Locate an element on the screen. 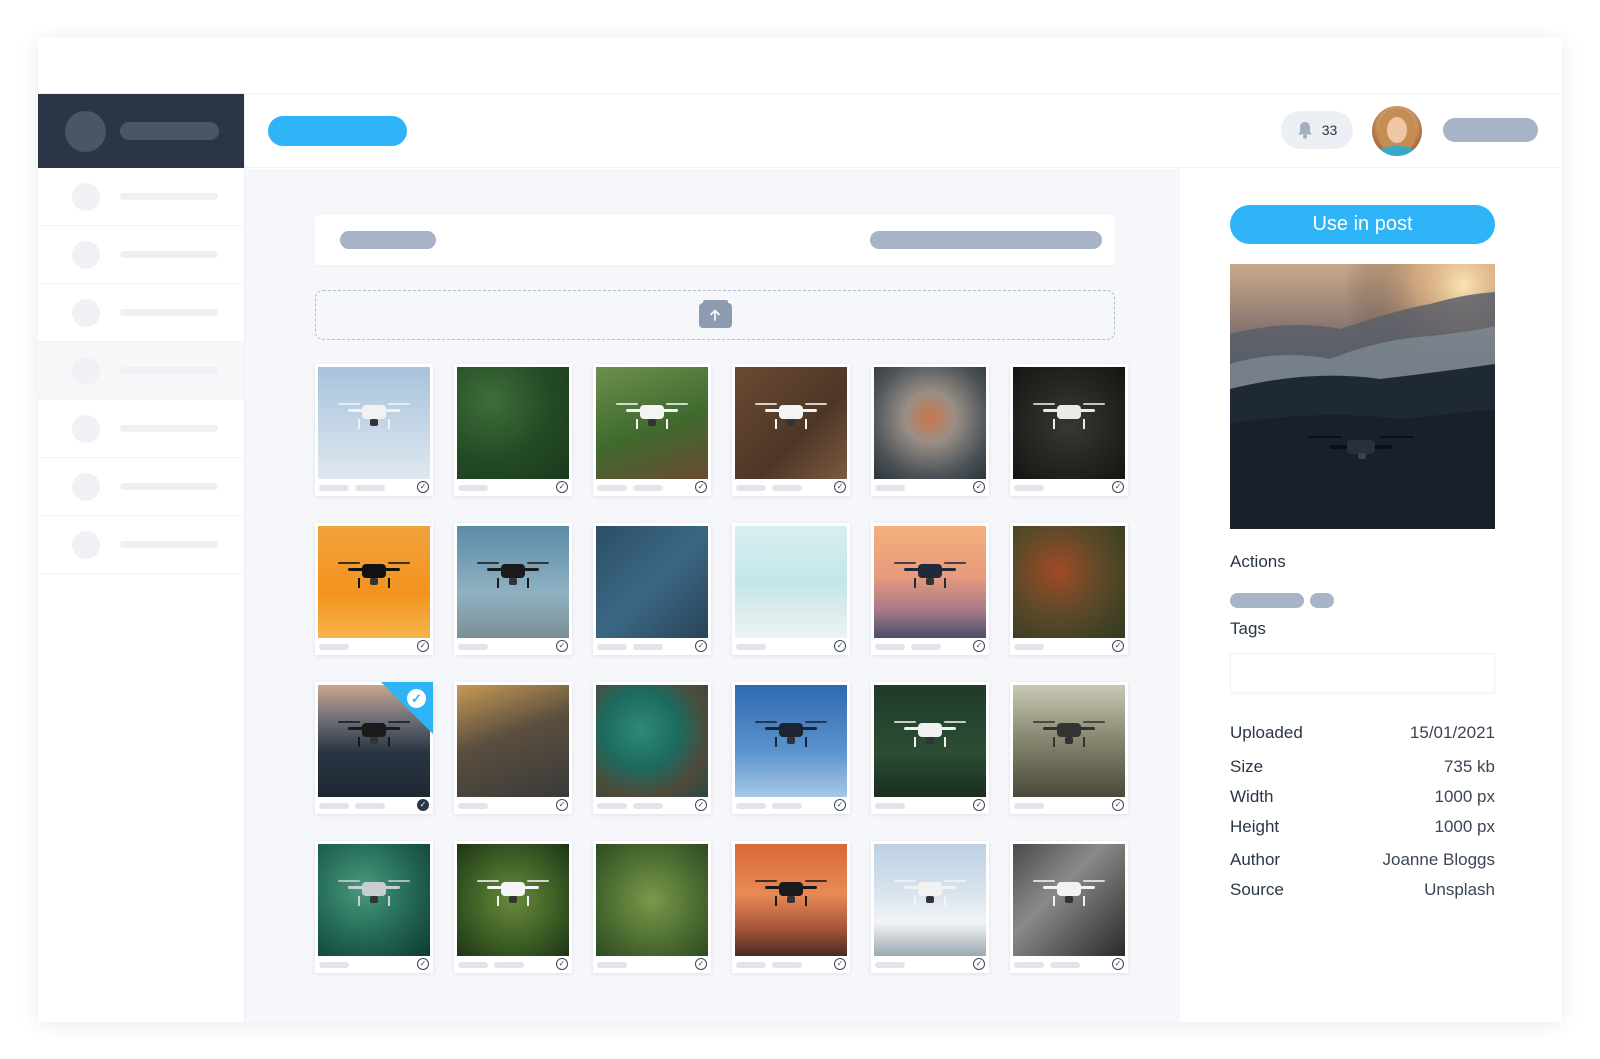 The width and height of the screenshot is (1600, 1059). search-placeholder-right is located at coordinates (986, 240).